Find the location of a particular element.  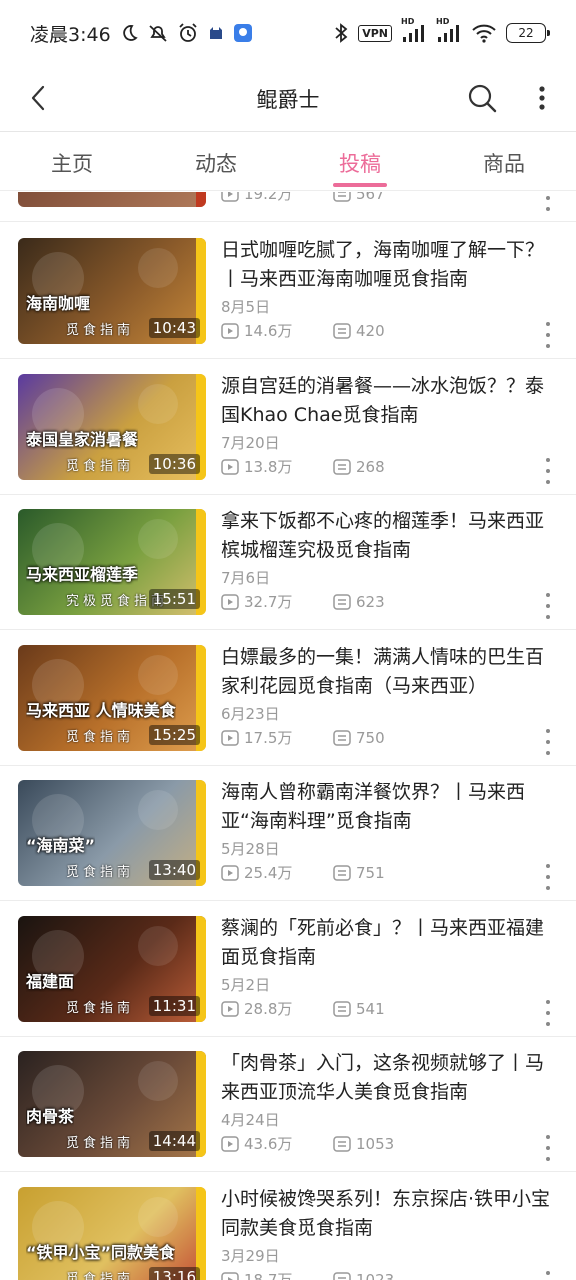

video-meta: 25.4万 751 is located at coordinates (303, 872).